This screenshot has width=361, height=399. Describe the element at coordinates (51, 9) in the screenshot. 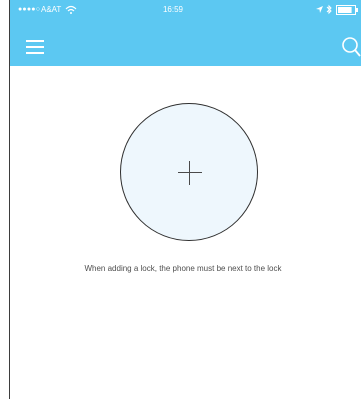

I see `carrier-name: A&AT` at that location.